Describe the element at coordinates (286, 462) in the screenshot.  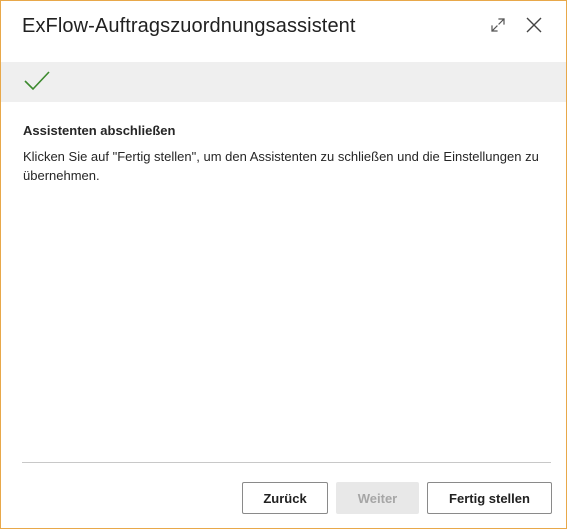
I see `footer-divider` at that location.